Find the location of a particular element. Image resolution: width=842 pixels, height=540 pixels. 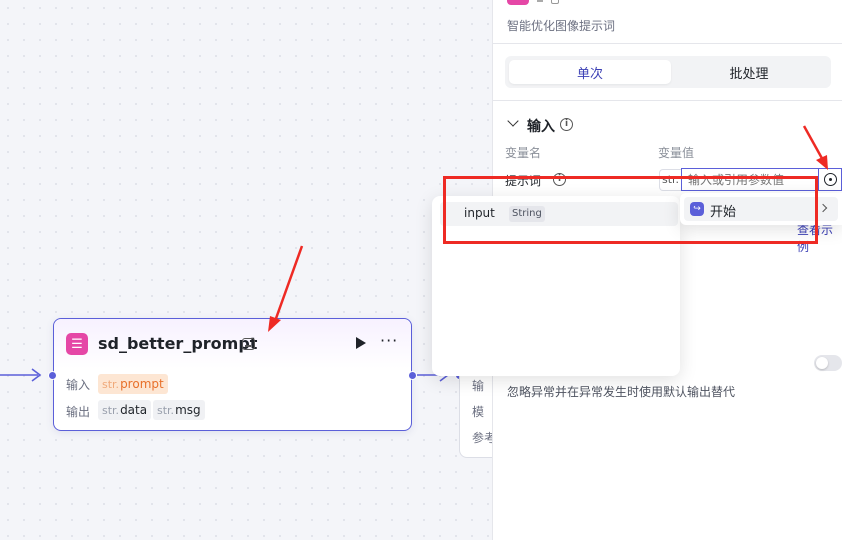

mode-tabs: 单次 批处理 is located at coordinates (668, 72).